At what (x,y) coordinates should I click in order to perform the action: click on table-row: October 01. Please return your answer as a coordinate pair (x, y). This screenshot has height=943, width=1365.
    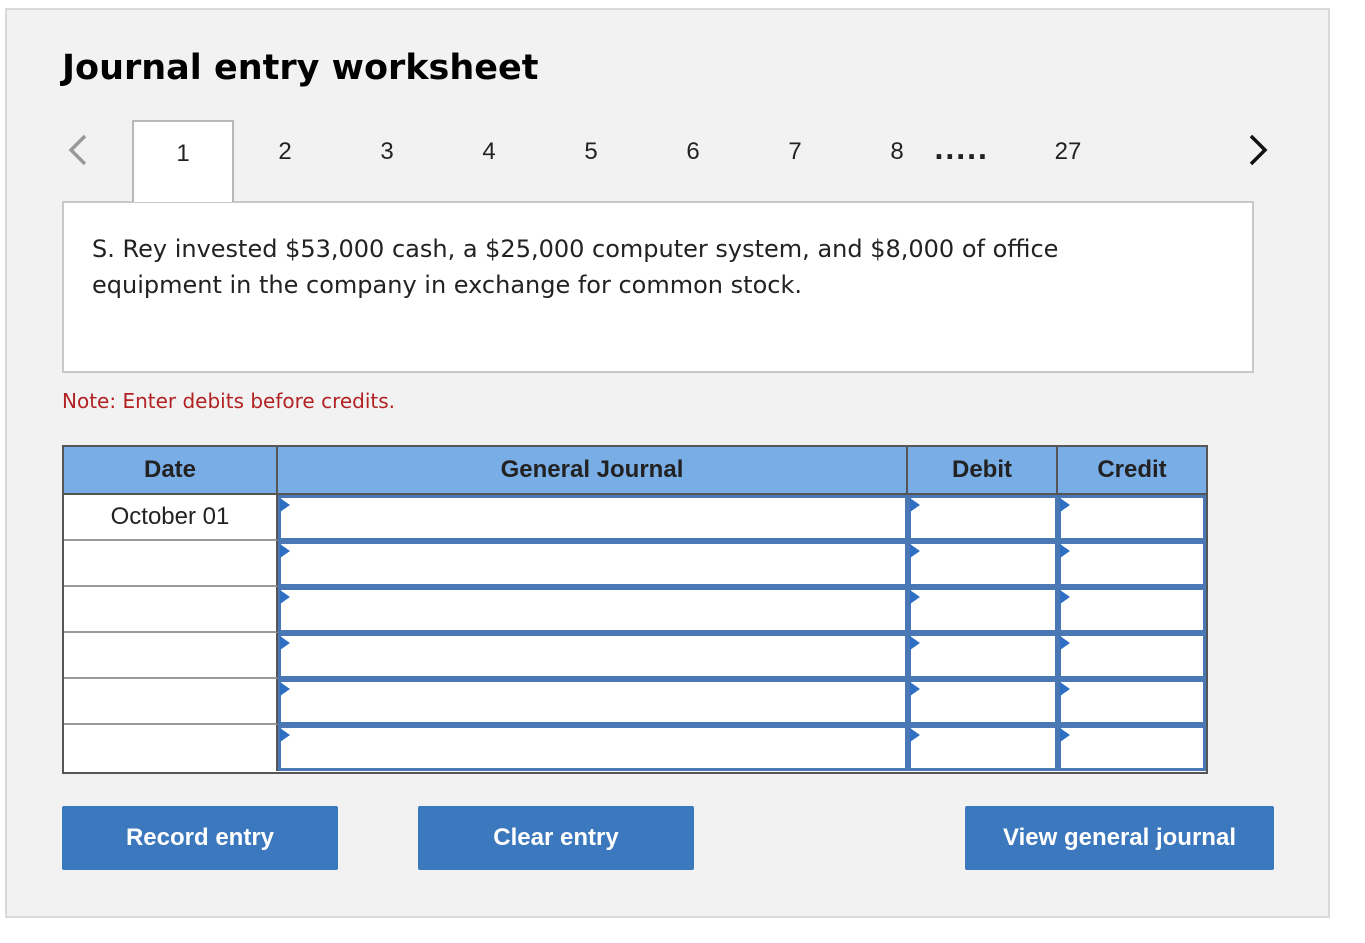
    Looking at the image, I should click on (635, 518).